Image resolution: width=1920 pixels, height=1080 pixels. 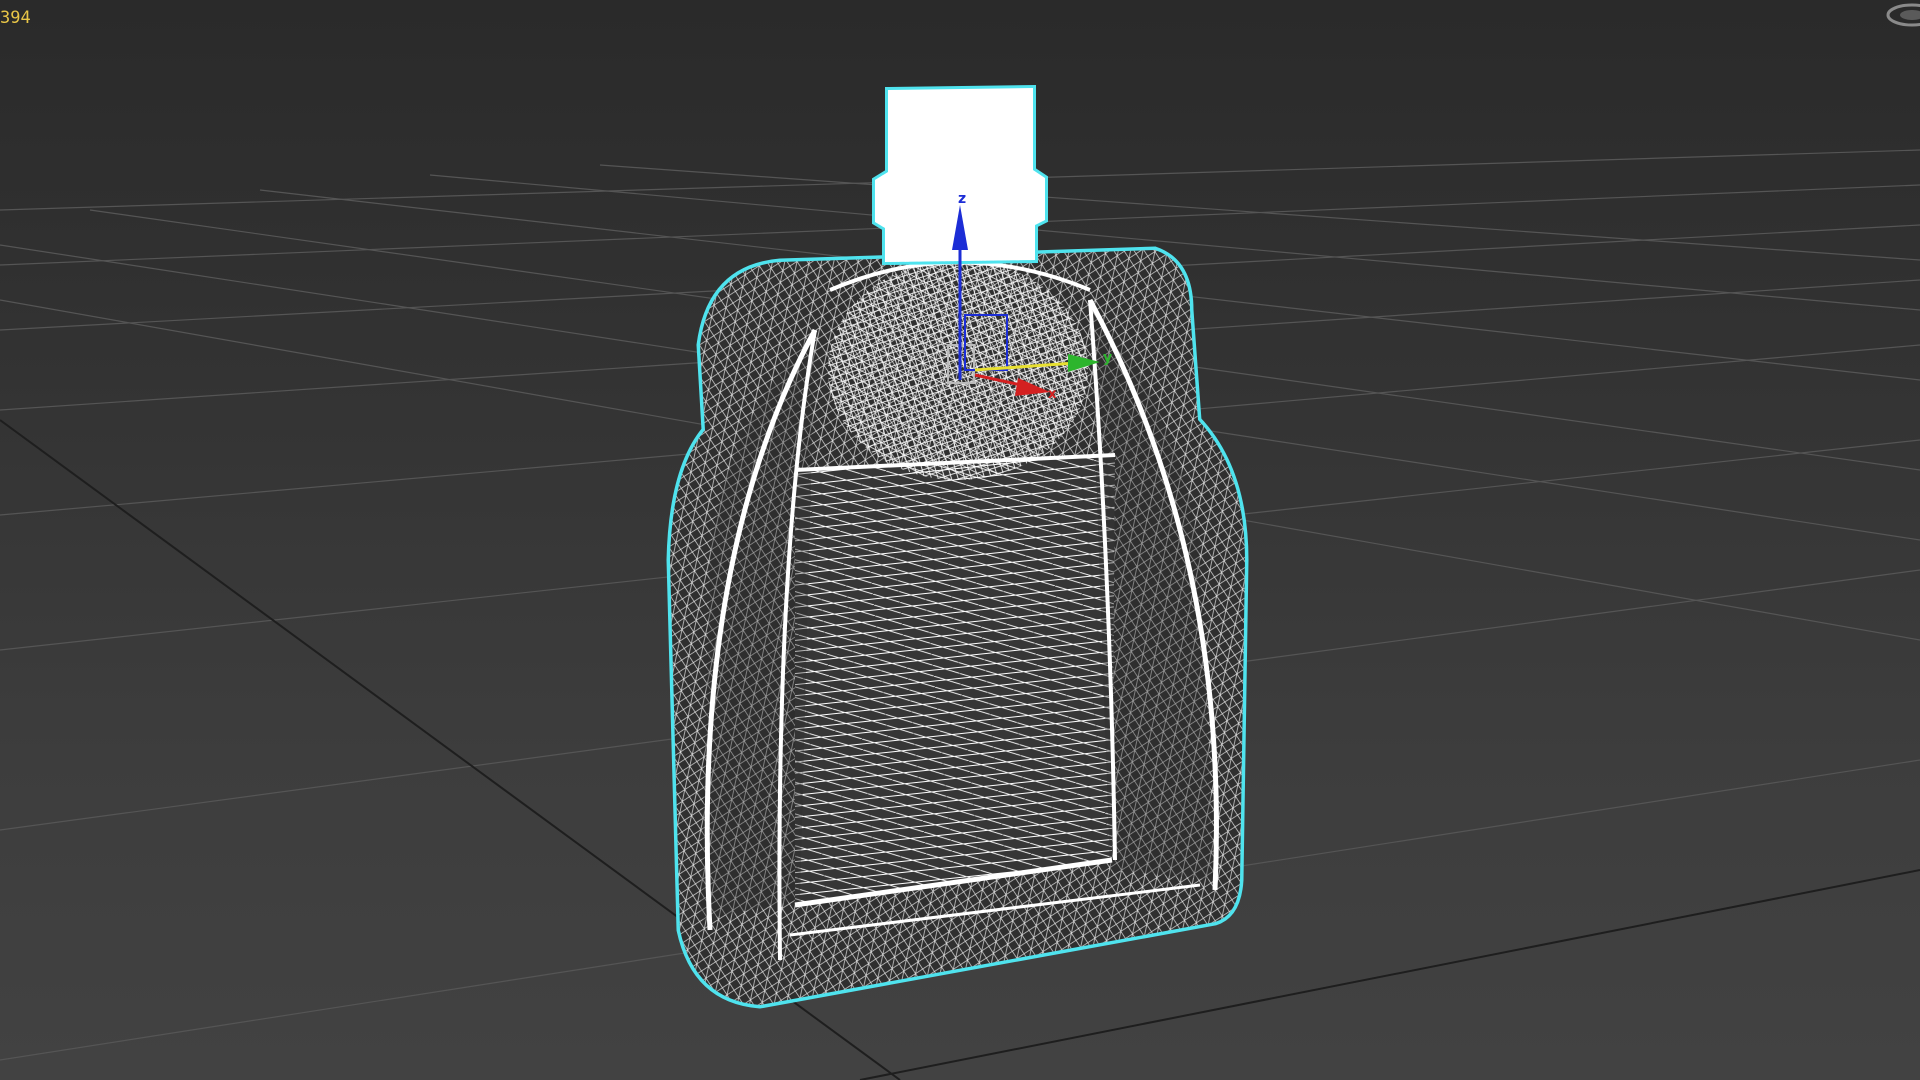 What do you see at coordinates (1259, 212) in the screenshot?
I see `grid-line` at bounding box center [1259, 212].